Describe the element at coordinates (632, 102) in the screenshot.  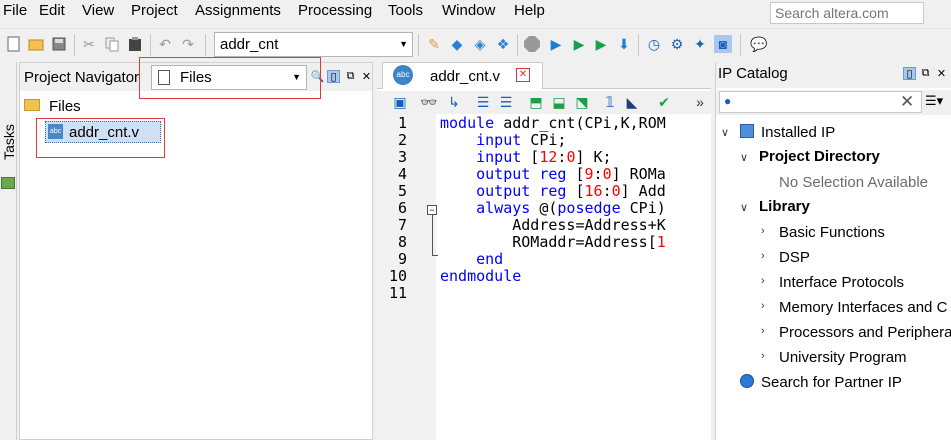
I see `block-comment-icon: ◣` at that location.